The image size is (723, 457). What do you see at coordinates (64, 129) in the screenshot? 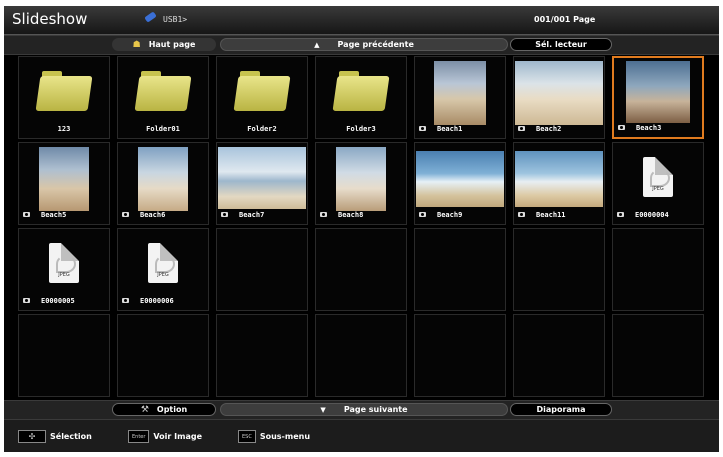
I see `item-label: 123` at bounding box center [64, 129].